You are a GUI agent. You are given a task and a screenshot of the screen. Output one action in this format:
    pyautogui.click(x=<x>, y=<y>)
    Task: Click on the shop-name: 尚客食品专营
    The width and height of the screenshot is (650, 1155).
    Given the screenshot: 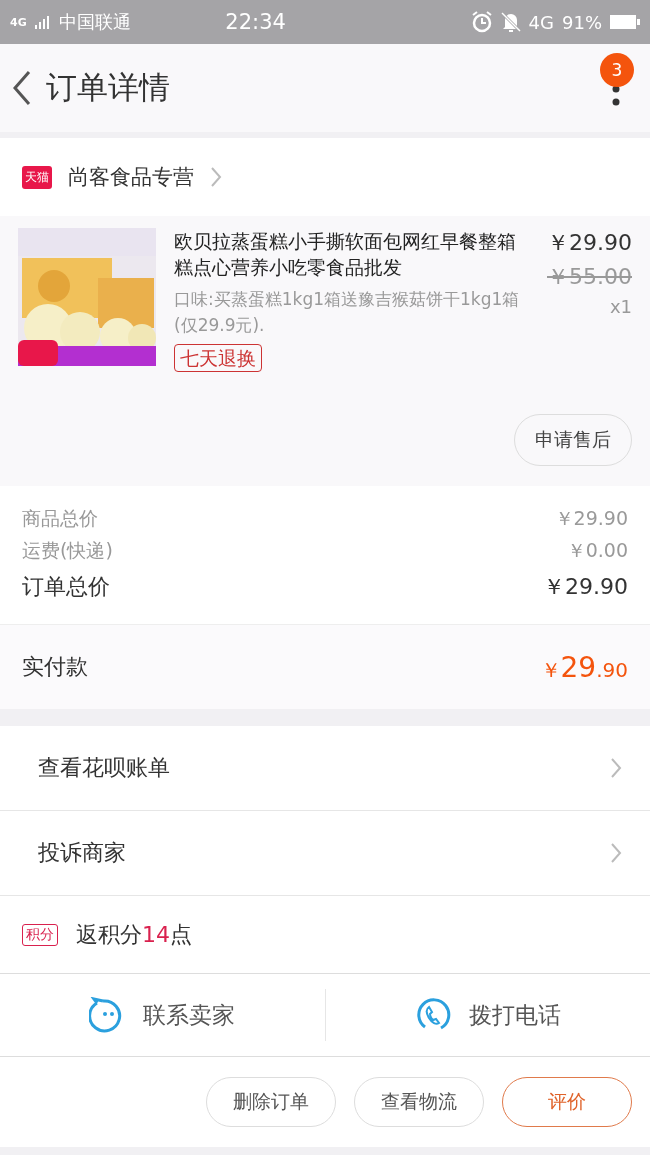 What is the action you would take?
    pyautogui.click(x=131, y=177)
    